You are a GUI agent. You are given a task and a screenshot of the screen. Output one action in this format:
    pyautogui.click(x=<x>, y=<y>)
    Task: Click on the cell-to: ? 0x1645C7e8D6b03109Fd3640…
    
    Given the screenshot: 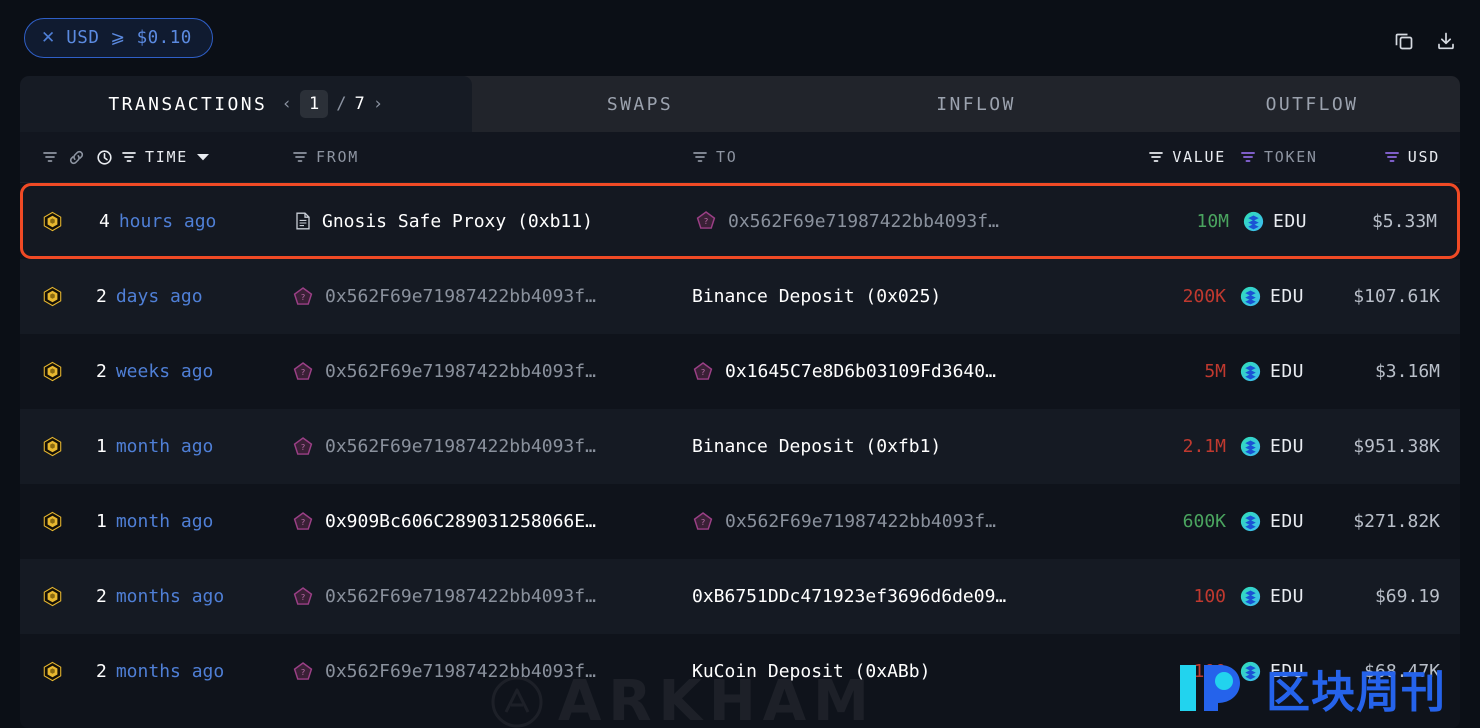 What is the action you would take?
    pyautogui.click(x=895, y=372)
    